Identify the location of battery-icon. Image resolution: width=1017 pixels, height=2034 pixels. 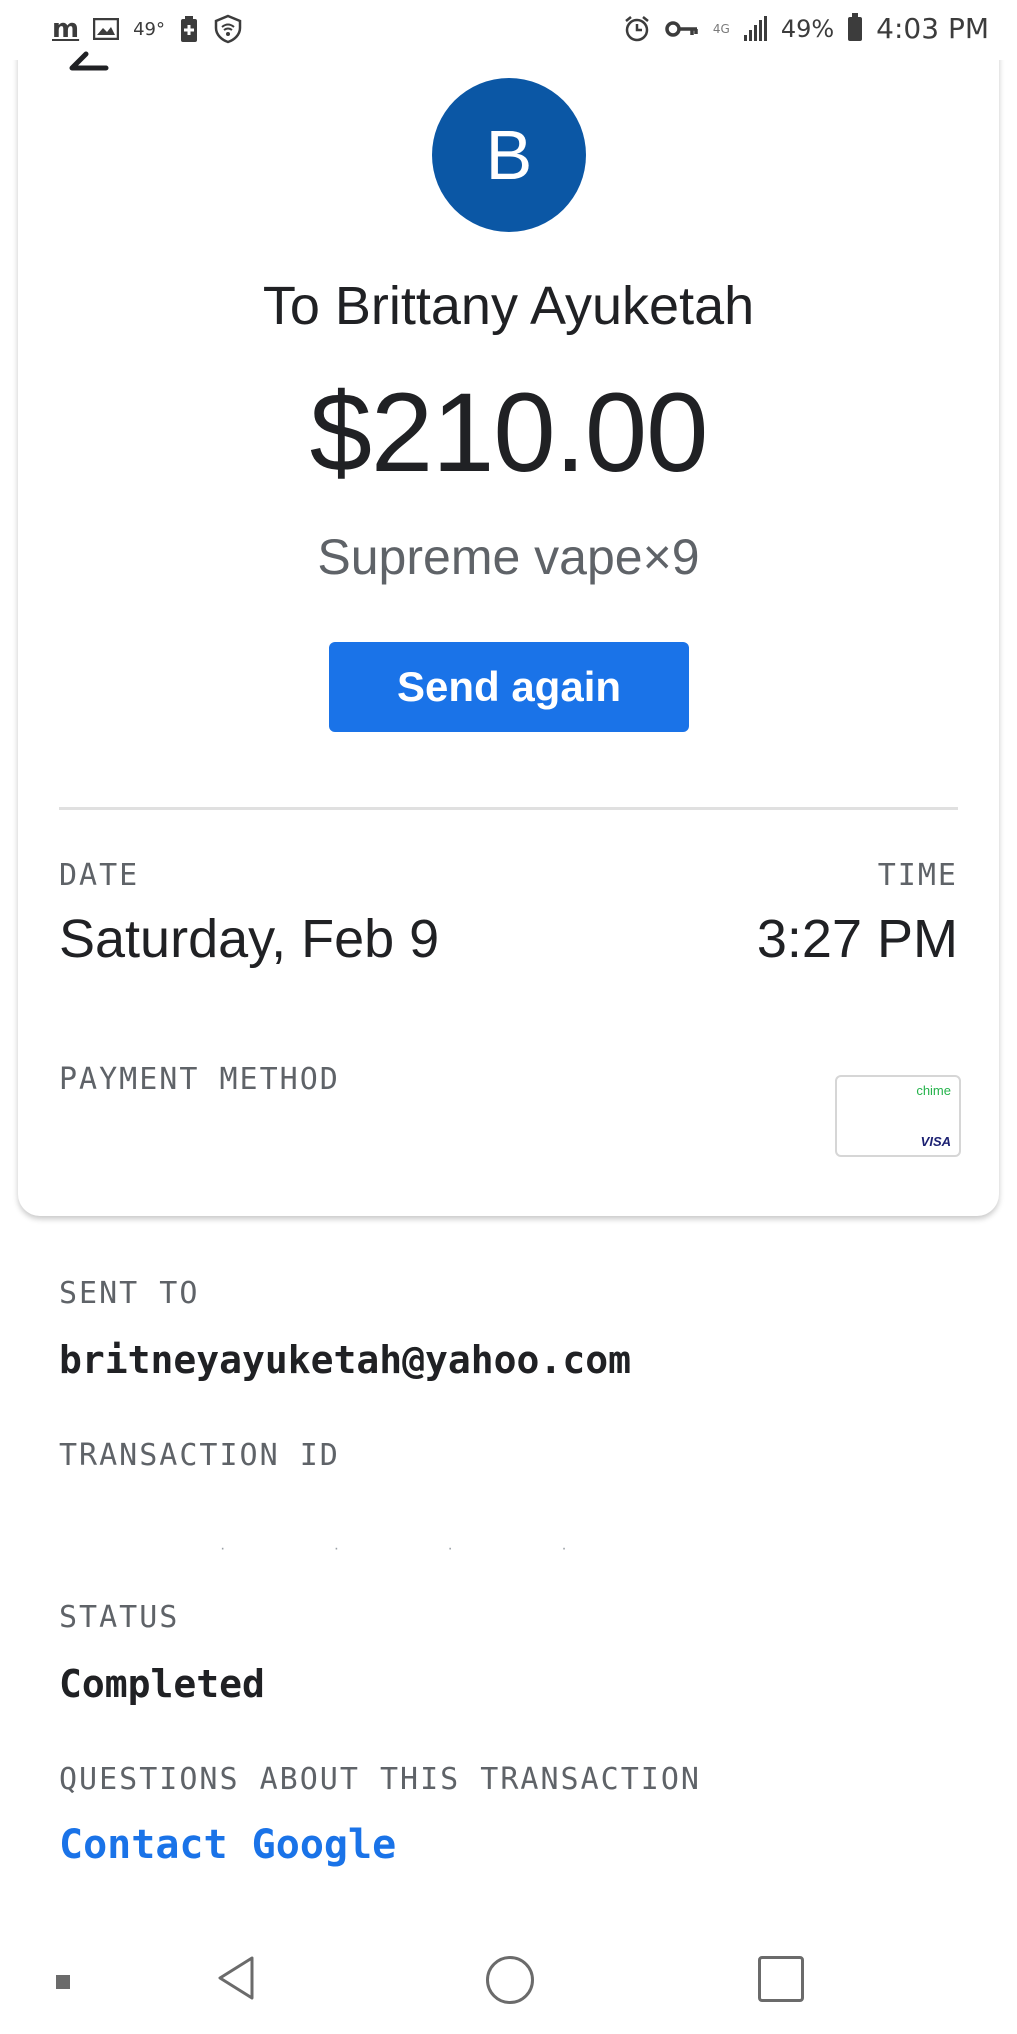
(855, 26).